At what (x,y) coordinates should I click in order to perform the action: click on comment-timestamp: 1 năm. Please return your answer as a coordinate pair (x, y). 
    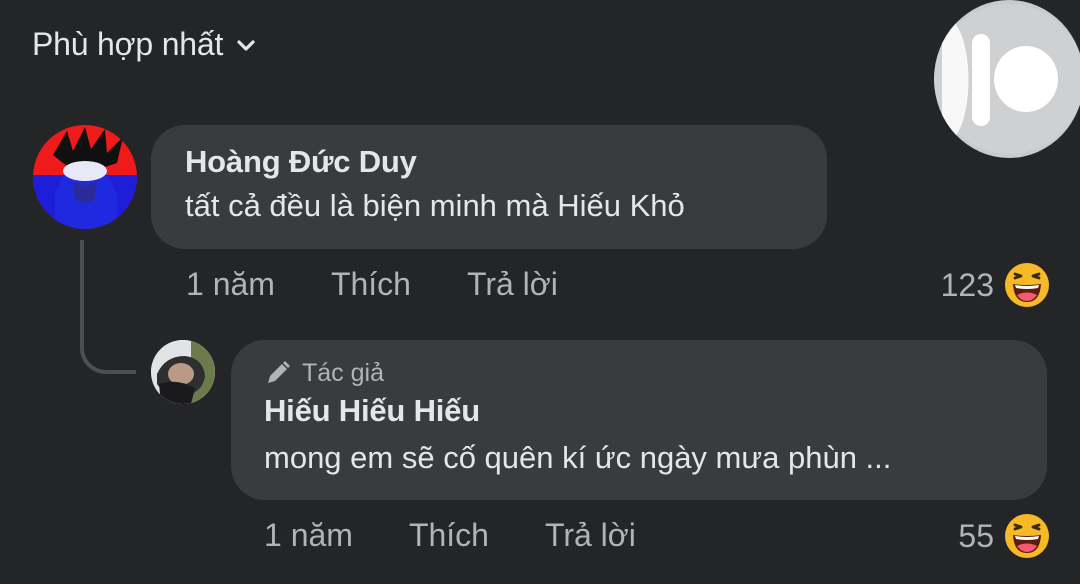
    Looking at the image, I should click on (230, 284).